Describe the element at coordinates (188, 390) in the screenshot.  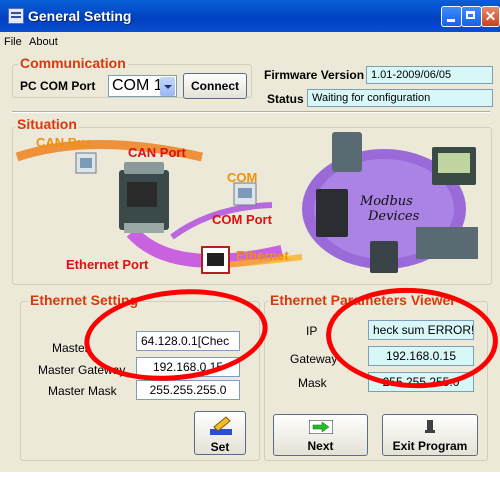
I see `master-mask-input: 255.255.255.0` at that location.